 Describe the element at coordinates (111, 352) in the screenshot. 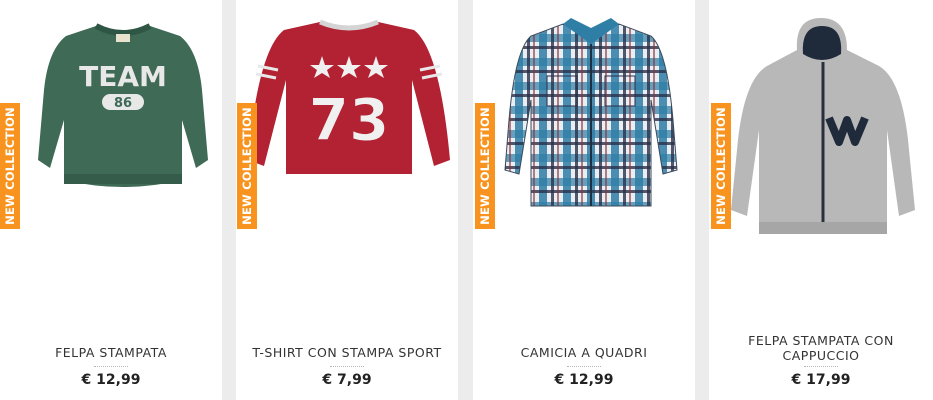

I see `product-name: FELPA STAMPATA` at that location.